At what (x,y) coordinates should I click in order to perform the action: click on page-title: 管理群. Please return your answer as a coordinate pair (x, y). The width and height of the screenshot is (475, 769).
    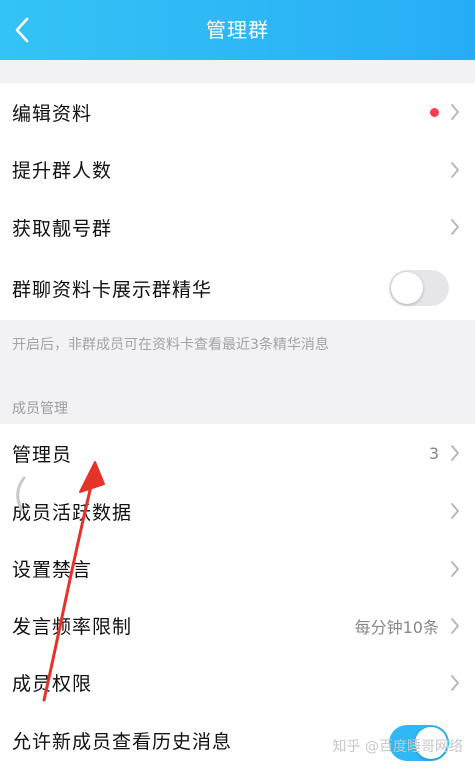
    Looking at the image, I should click on (237, 30).